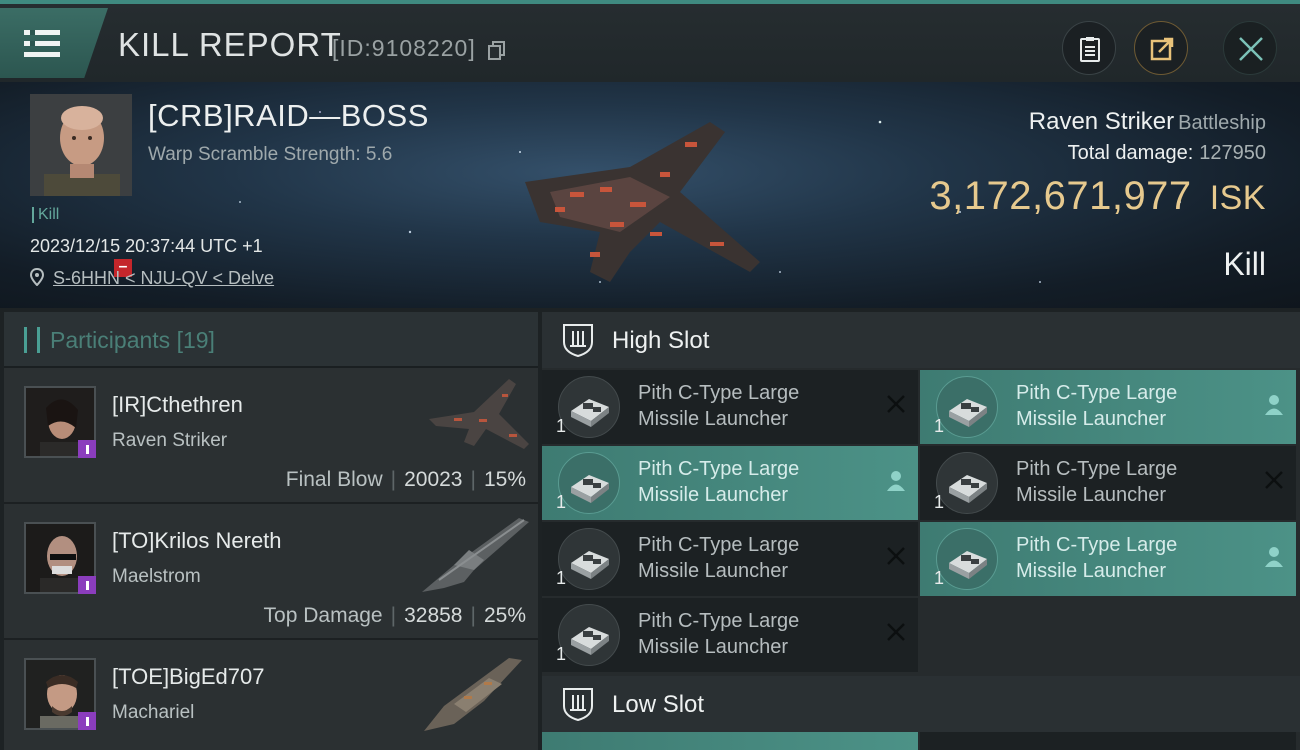 The image size is (1300, 750). Describe the element at coordinates (1237, 198) in the screenshot. I see `isk-unit: ISK` at that location.